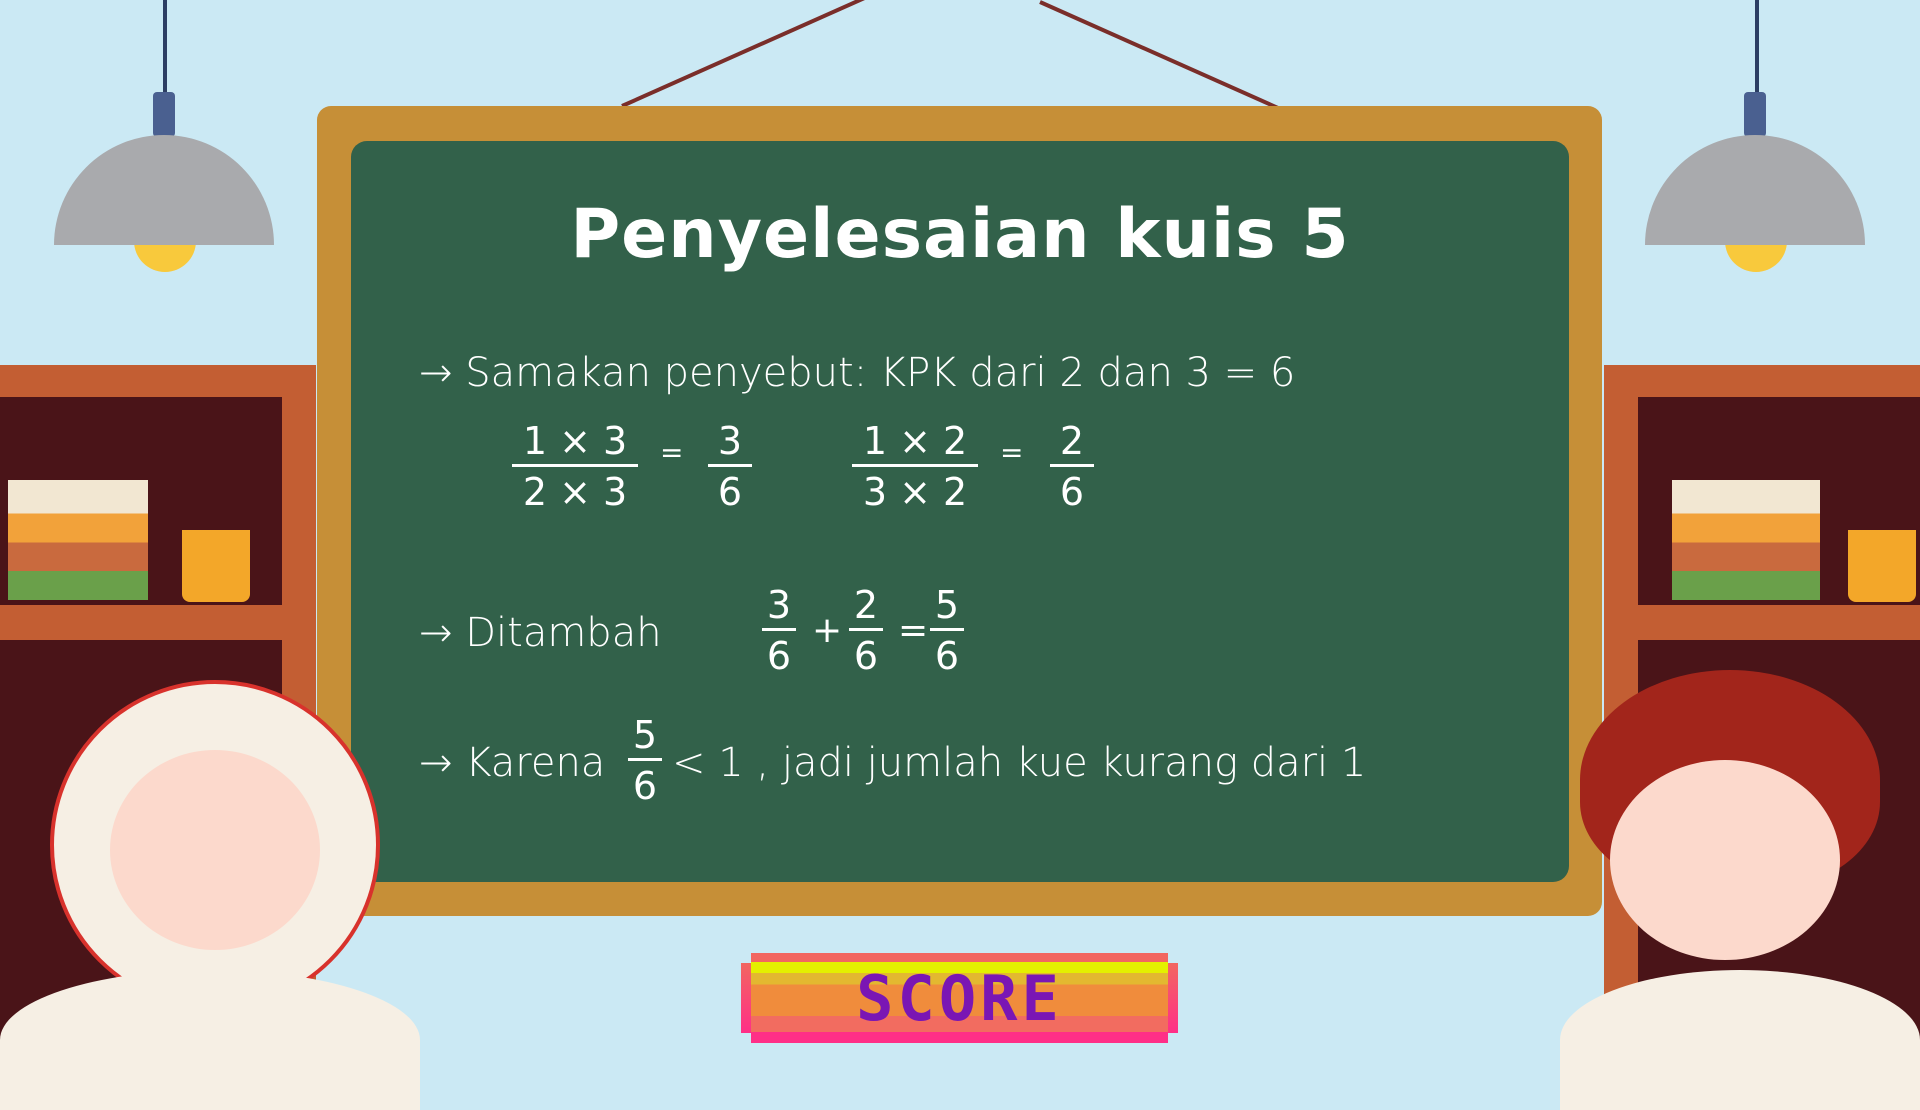 This screenshot has width=1920, height=1110. I want to click on score-button: SCORE, so click(959, 998).